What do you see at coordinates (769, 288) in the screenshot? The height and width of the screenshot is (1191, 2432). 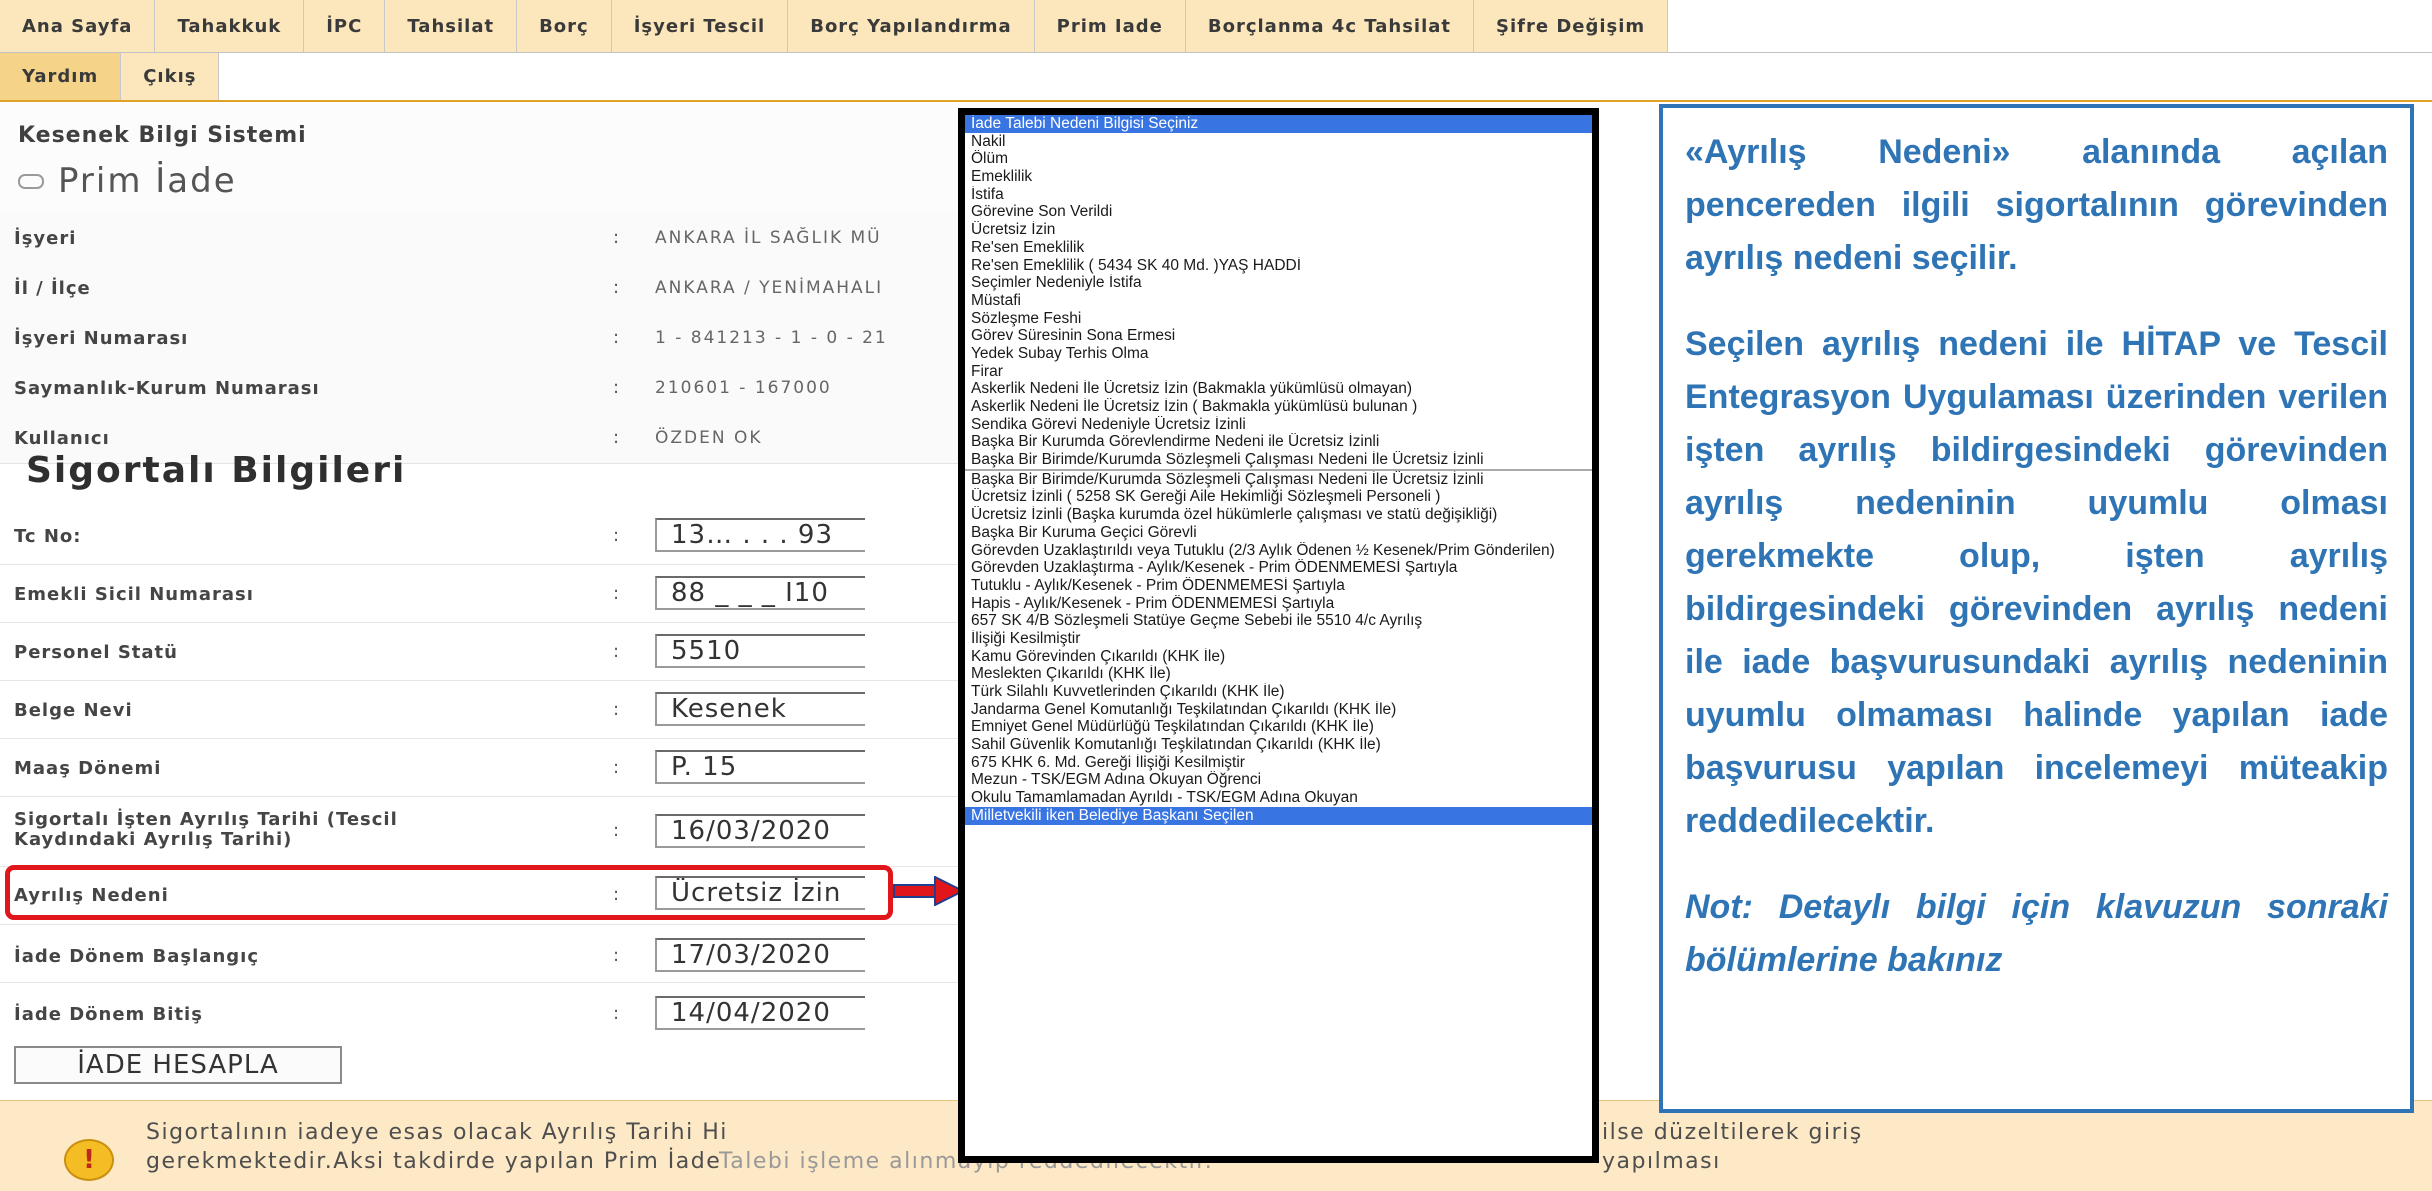 I see `value-il-ilce: ANKARA / YENİMAHALI` at bounding box center [769, 288].